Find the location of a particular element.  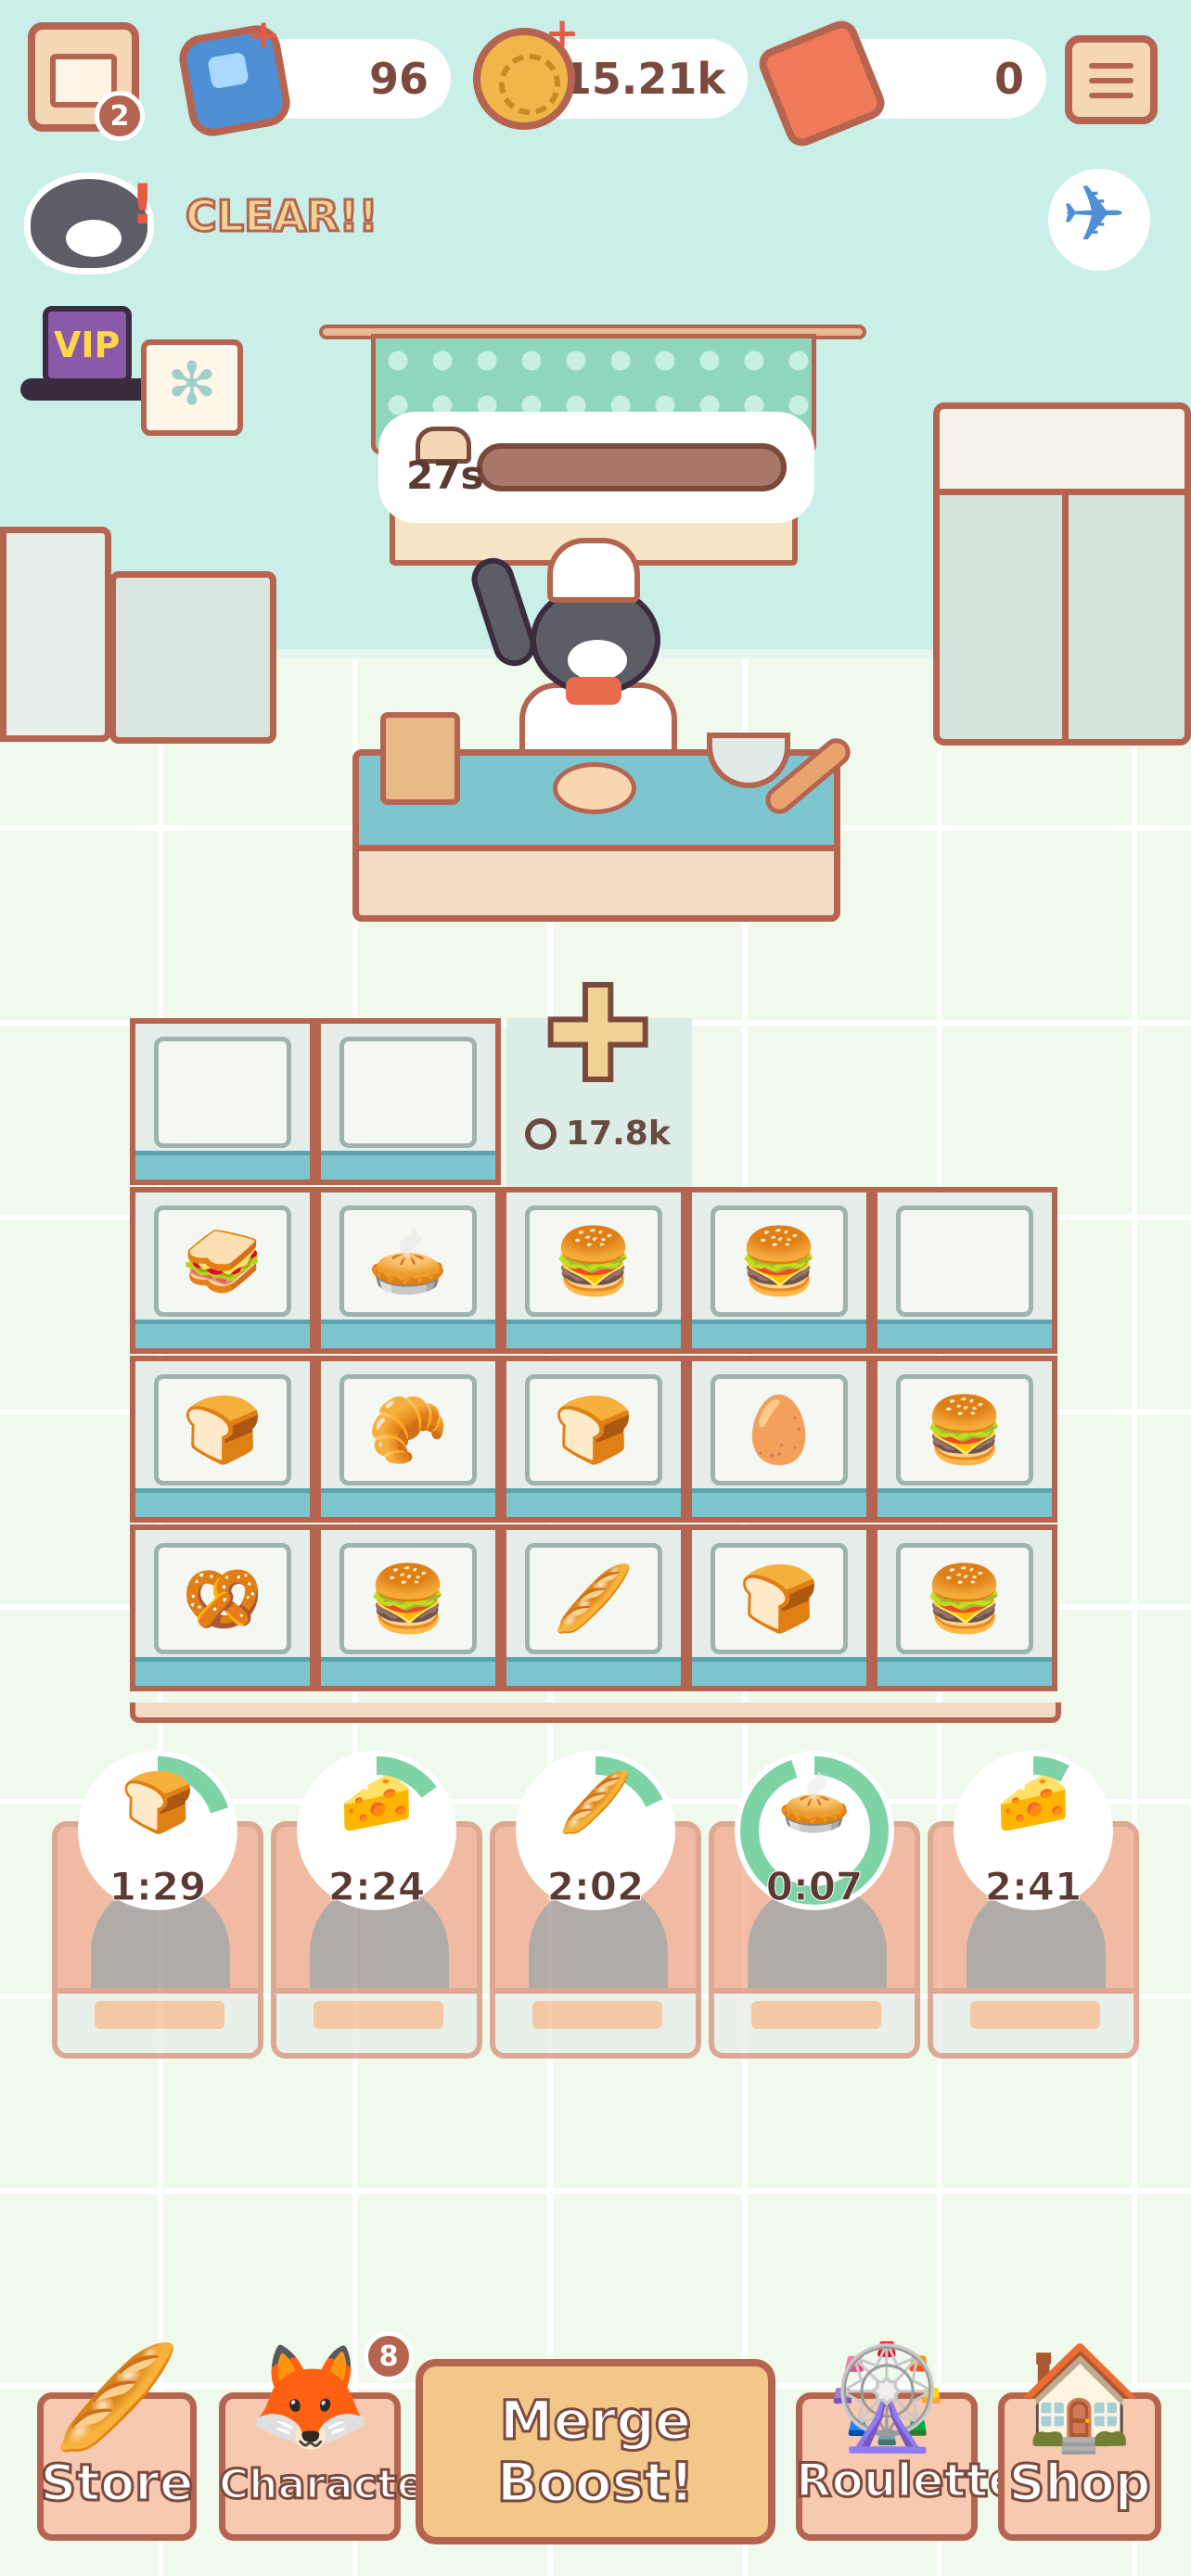

store-button: 🥖 Store is located at coordinates (117, 2444).